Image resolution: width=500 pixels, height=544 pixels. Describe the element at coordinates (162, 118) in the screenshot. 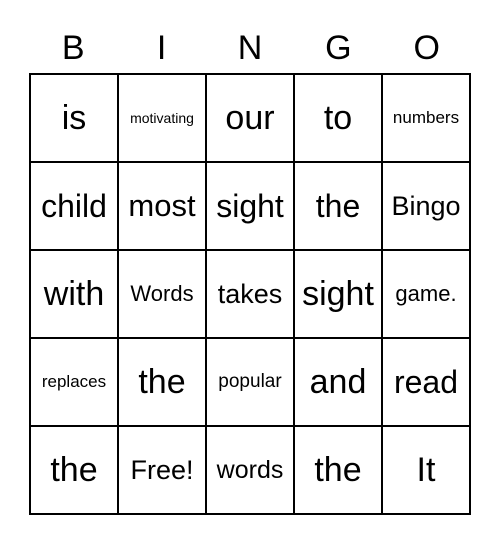

I see `bingo-cell: motivating` at that location.